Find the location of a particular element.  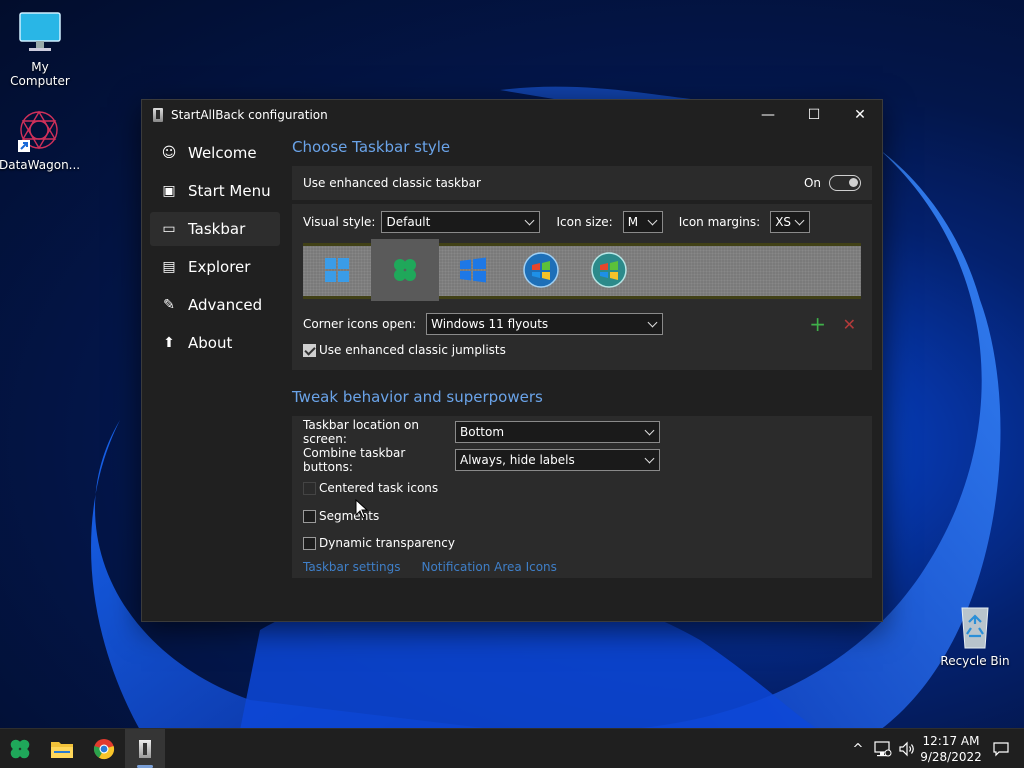

icon-size-select: M is located at coordinates (642, 222).